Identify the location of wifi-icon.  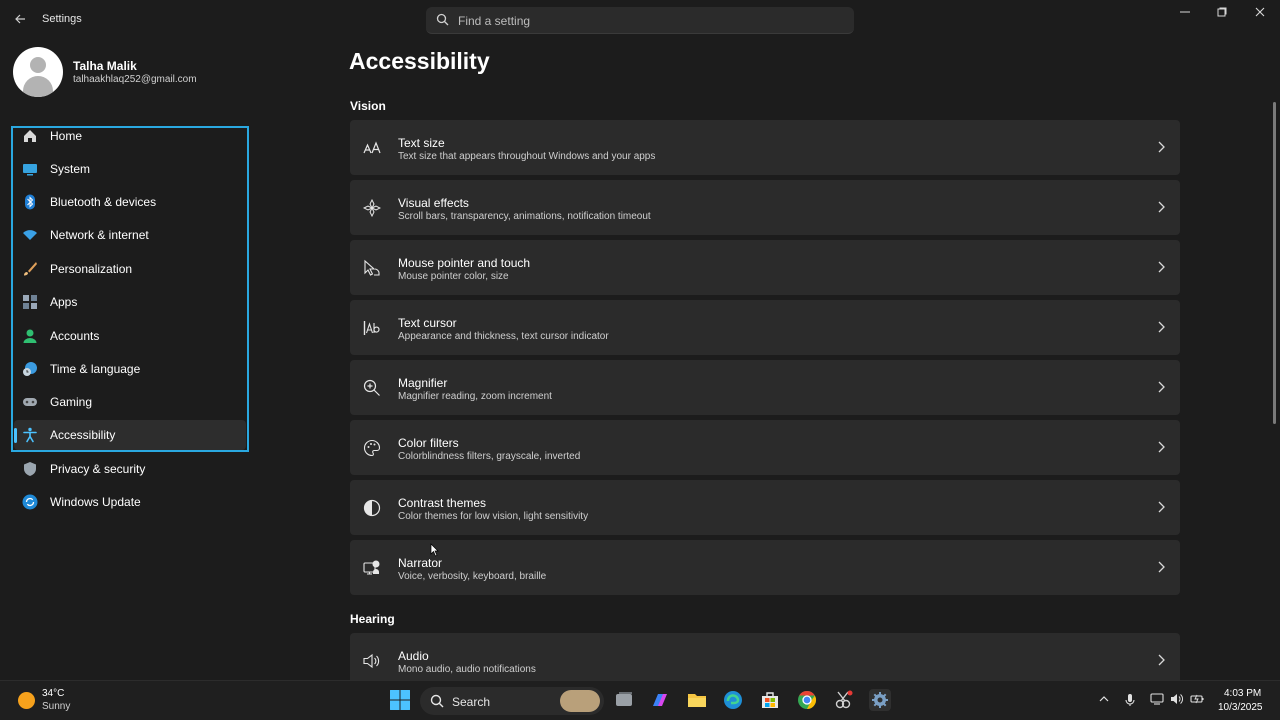
(30, 235).